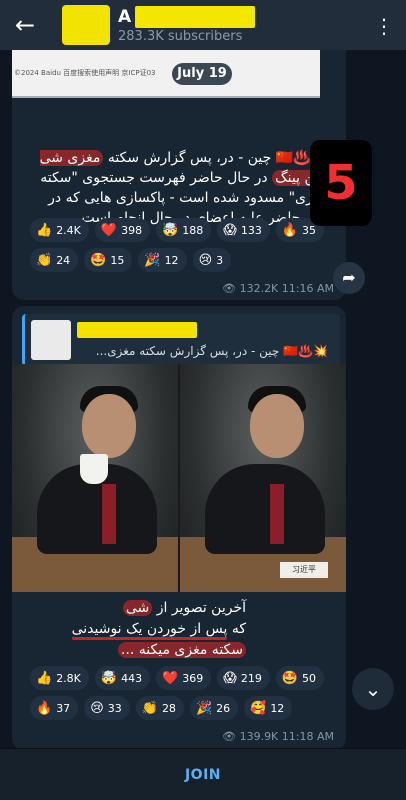  What do you see at coordinates (132, 230) in the screenshot?
I see `reaction-count: 398` at bounding box center [132, 230].